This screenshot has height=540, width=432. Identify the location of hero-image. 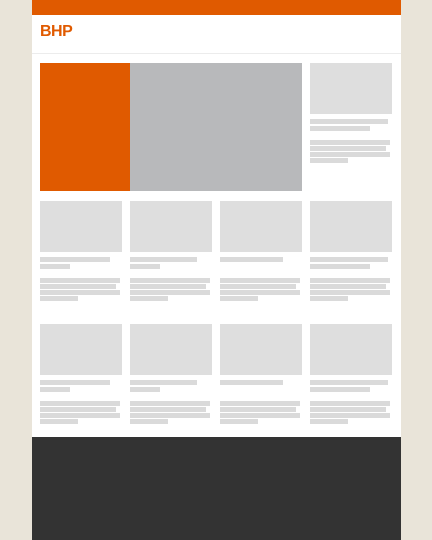
(216, 127).